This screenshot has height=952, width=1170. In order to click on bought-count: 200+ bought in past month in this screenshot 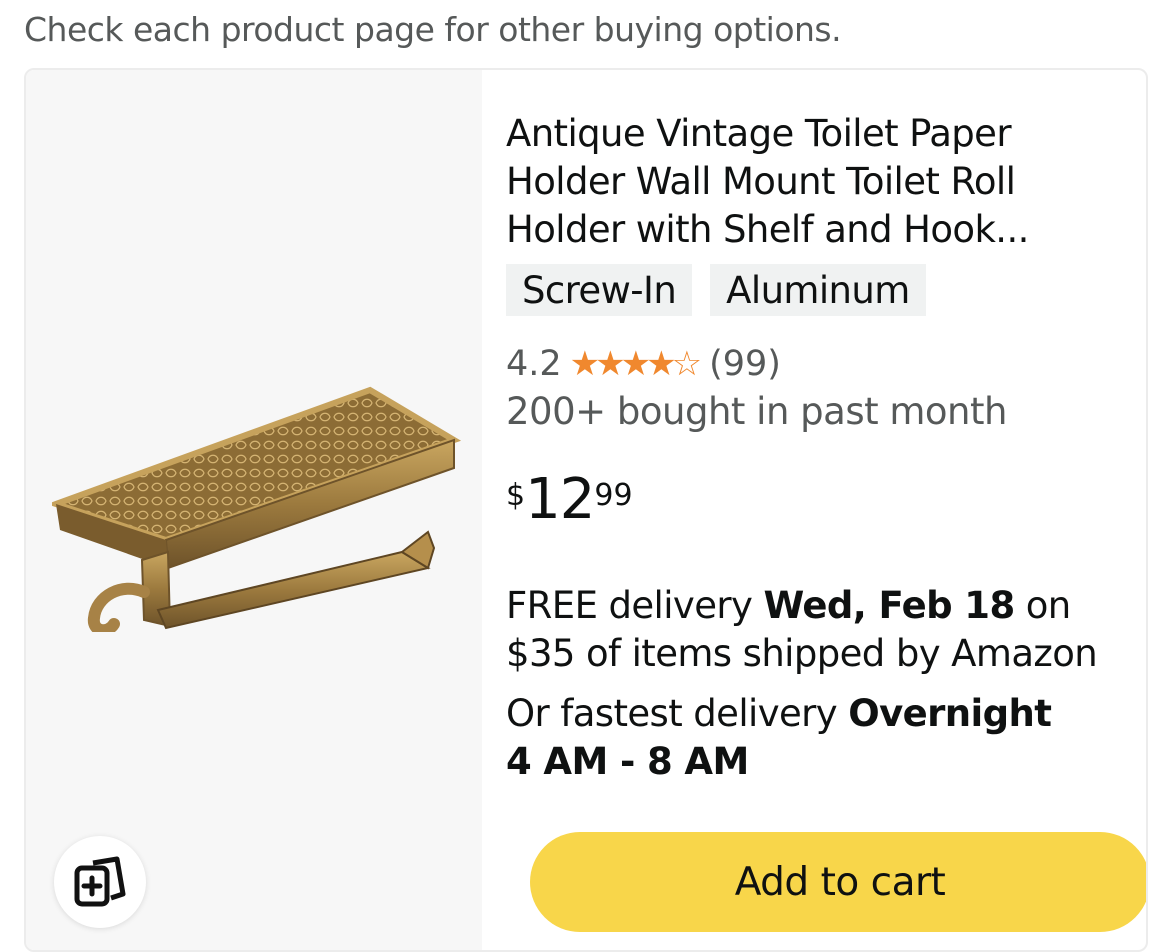, I will do `click(756, 411)`.